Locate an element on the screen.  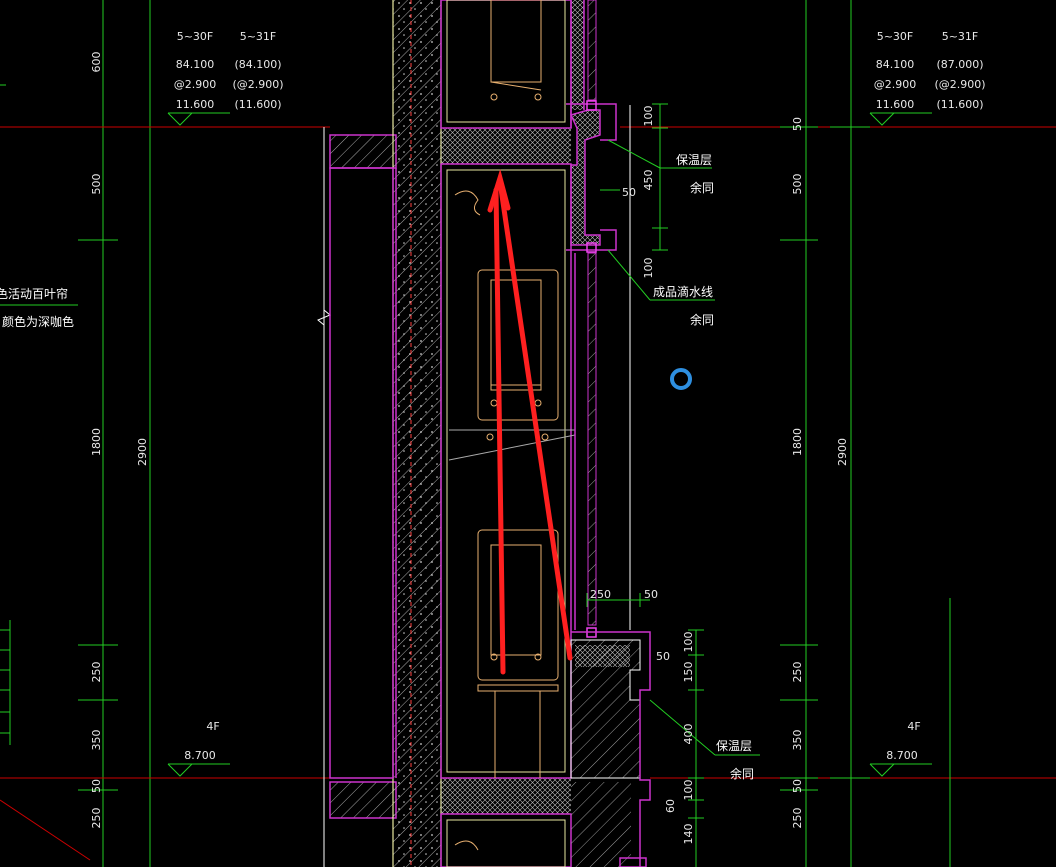
detail-dim-100-top: 100 is located at coordinates (648, 116).